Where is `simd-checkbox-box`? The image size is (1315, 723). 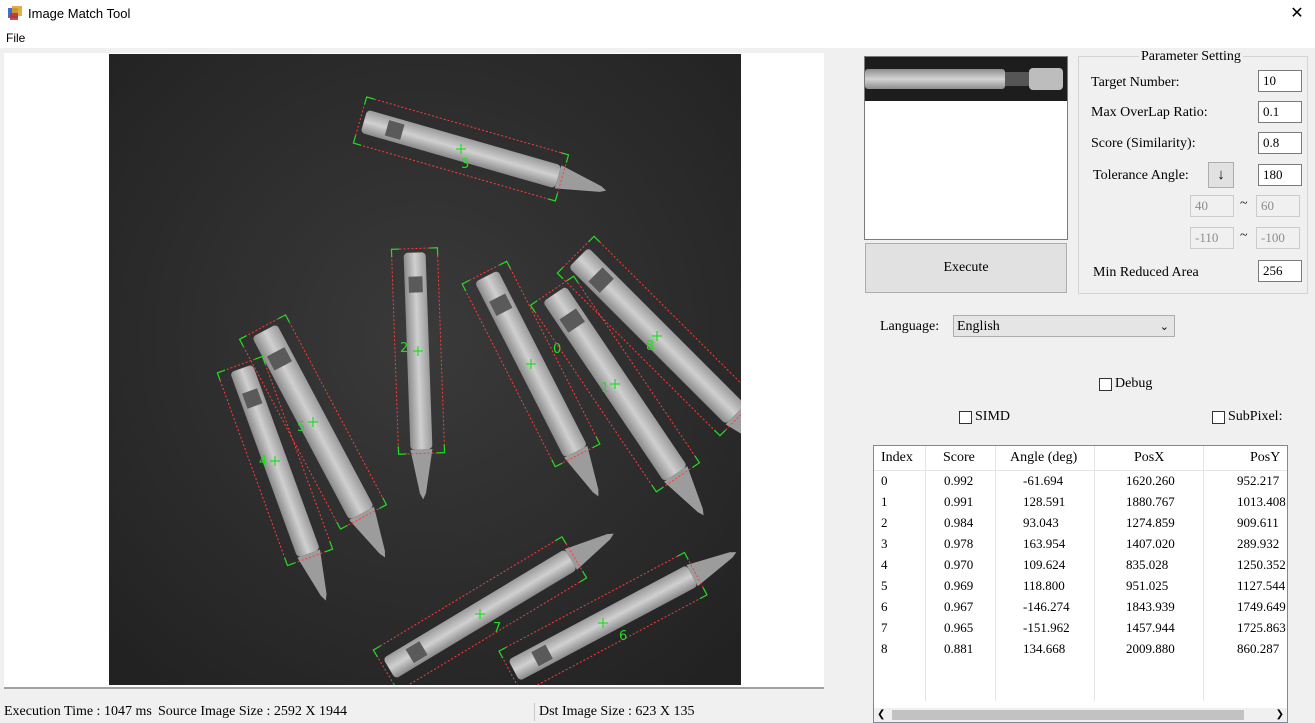 simd-checkbox-box is located at coordinates (965, 417).